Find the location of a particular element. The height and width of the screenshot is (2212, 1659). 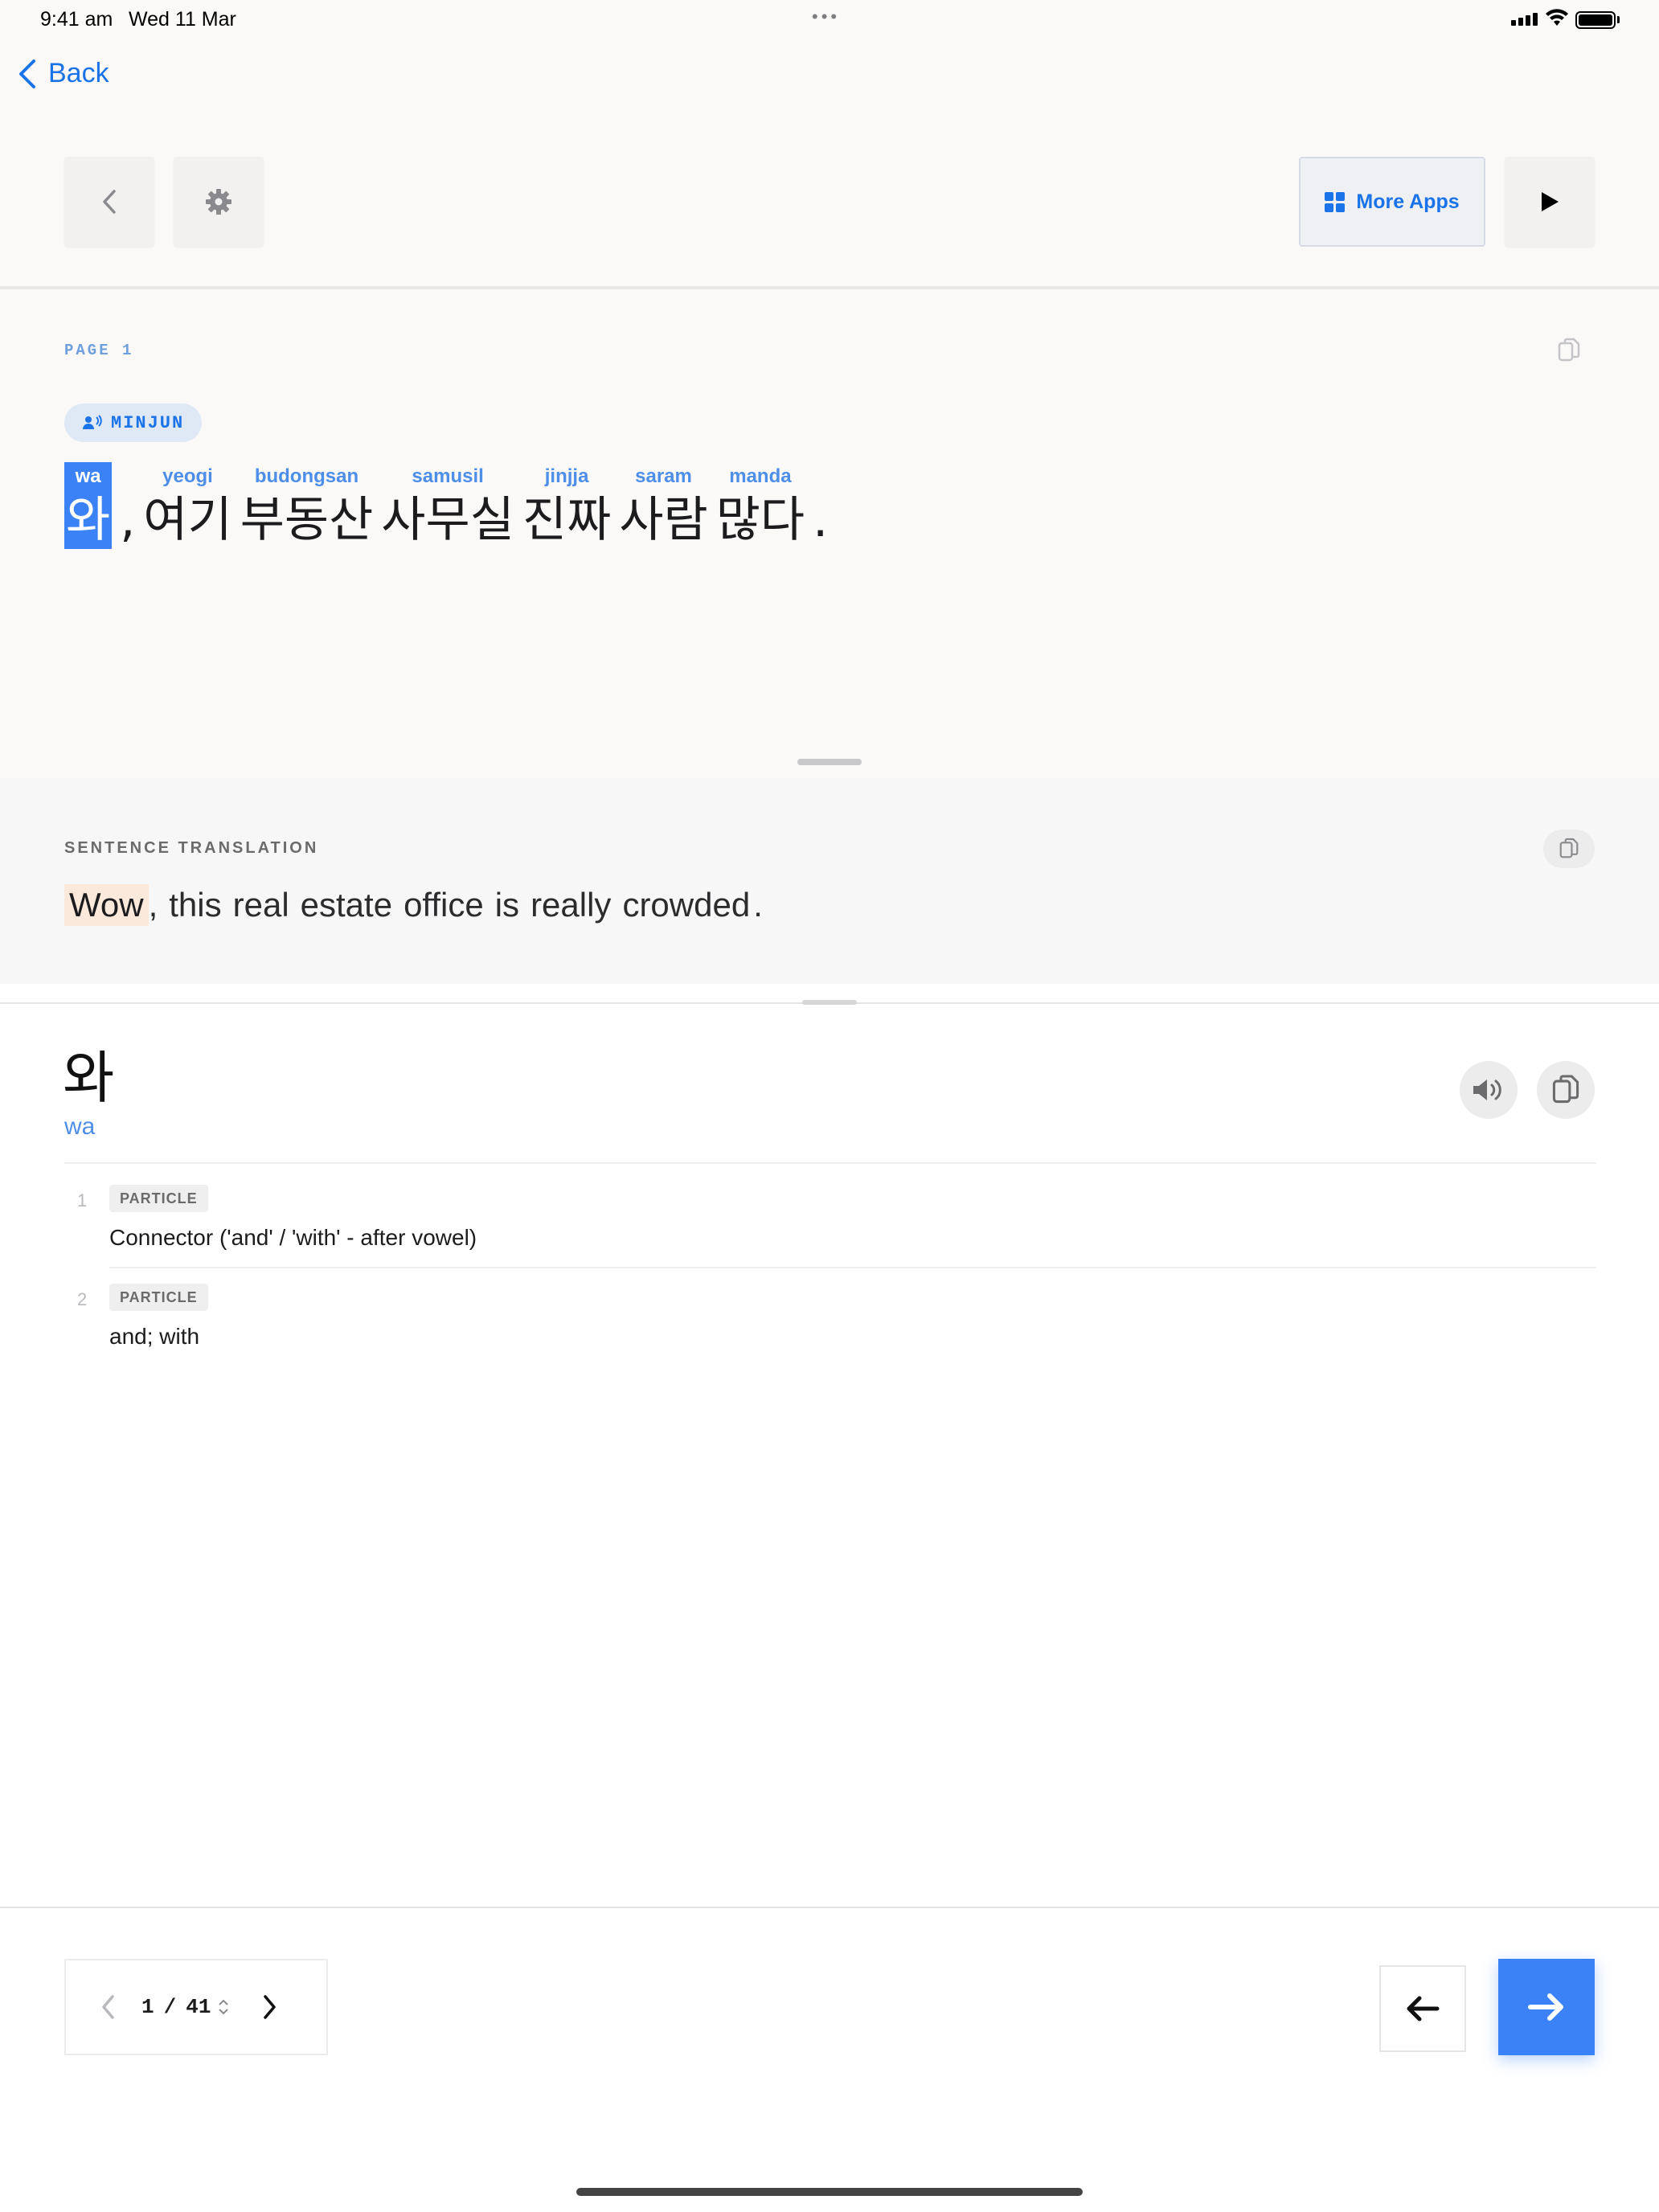

token-word: samusil 사무실 is located at coordinates (447, 506).